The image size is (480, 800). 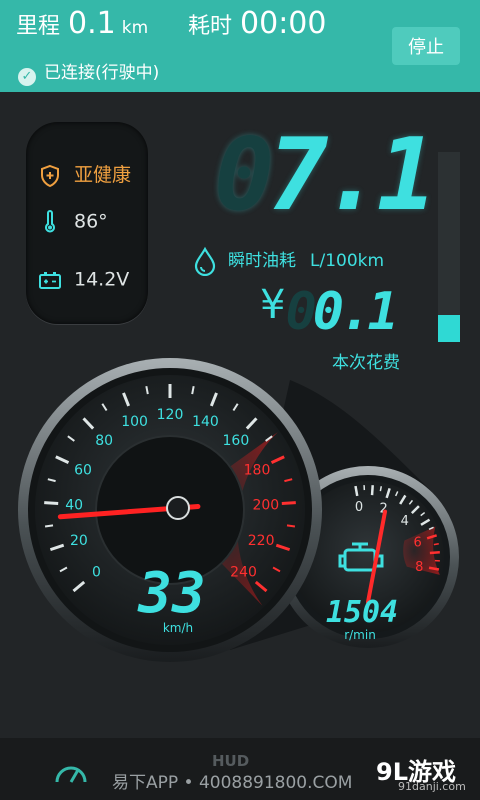 What do you see at coordinates (178, 628) in the screenshot?
I see `speed-unit: km/h` at bounding box center [178, 628].